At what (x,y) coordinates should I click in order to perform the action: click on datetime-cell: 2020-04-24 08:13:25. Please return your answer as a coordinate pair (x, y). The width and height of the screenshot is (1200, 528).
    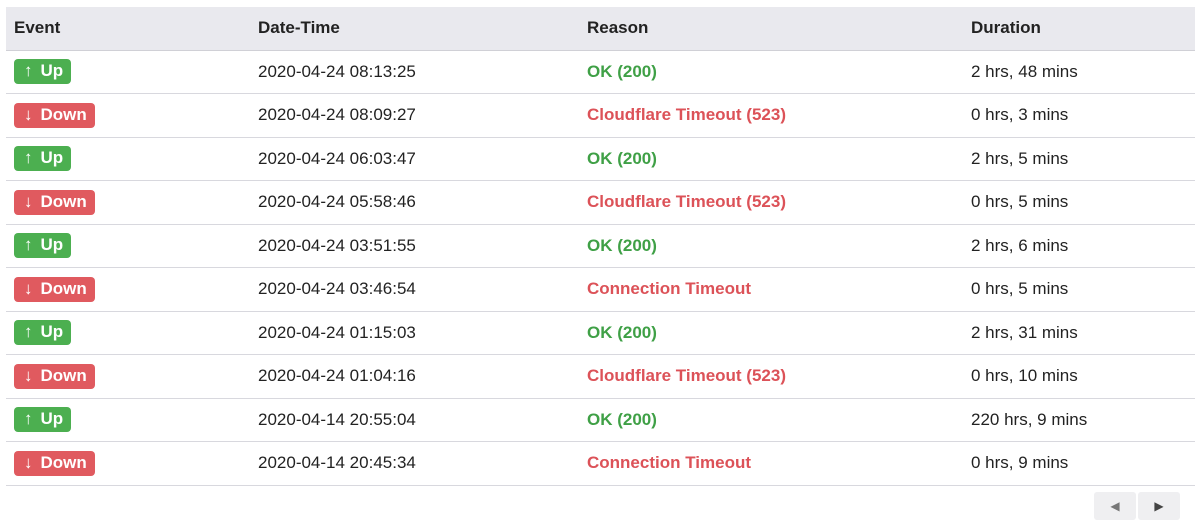
    Looking at the image, I should click on (414, 72).